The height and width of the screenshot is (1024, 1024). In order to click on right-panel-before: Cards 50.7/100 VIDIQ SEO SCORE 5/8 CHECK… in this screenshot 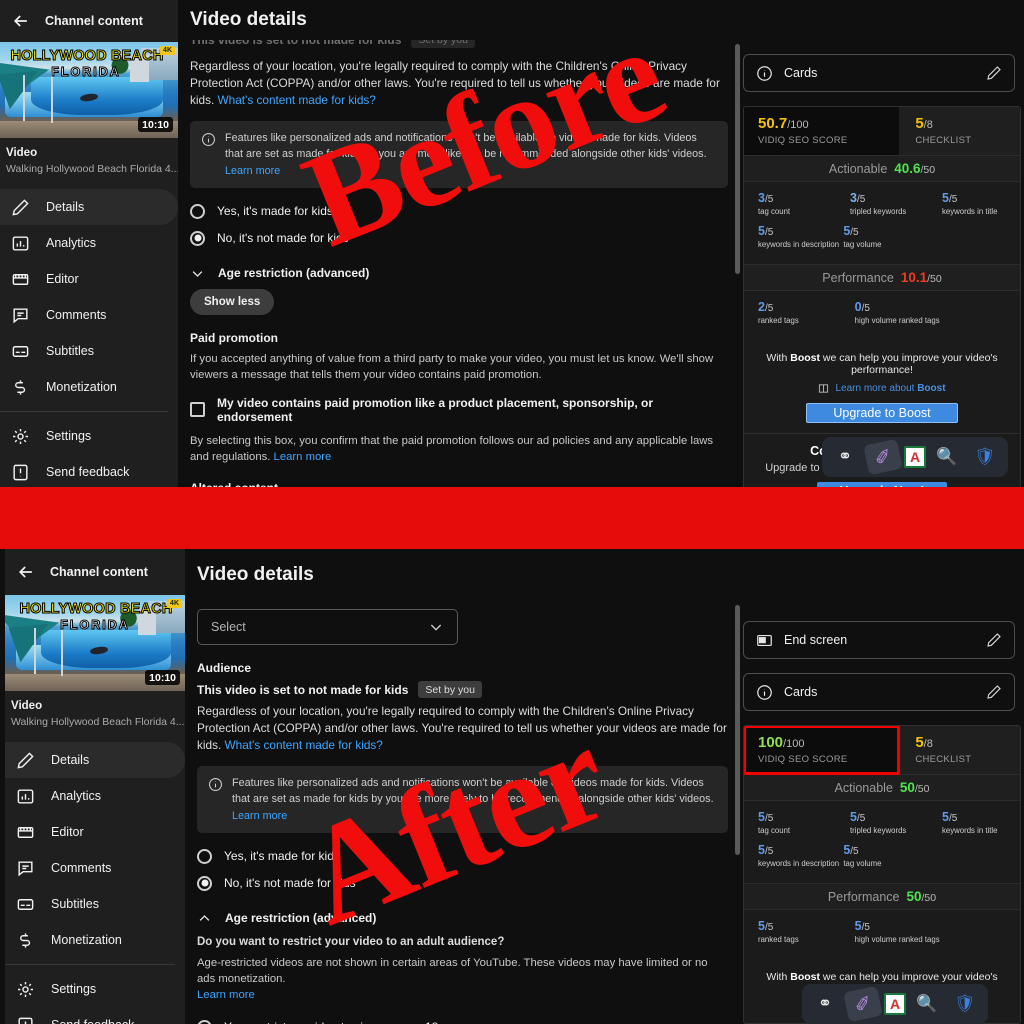, I will do `click(882, 243)`.